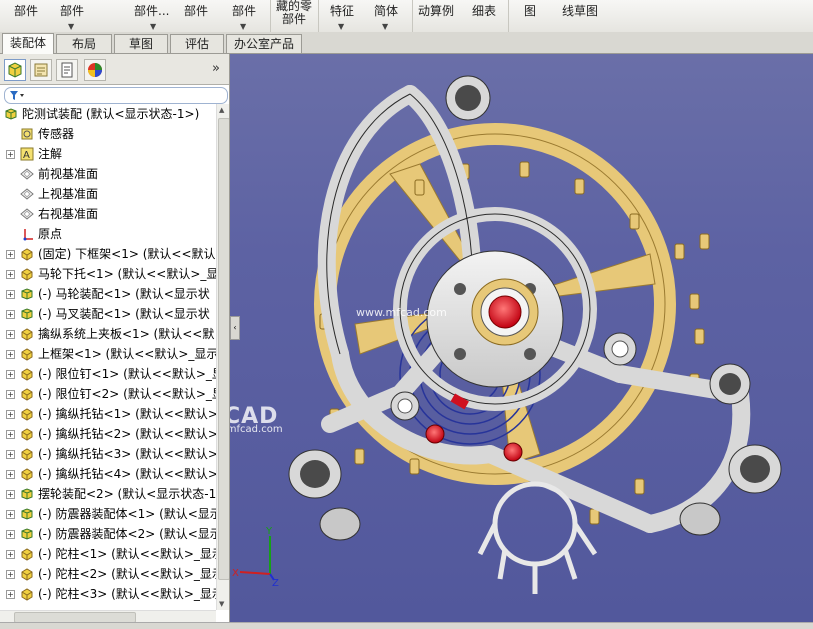 This screenshot has height=629, width=813. Describe the element at coordinates (108, 274) in the screenshot. I see `tree-item: + 马轮下托<1> (默认<<默认>_显` at that location.